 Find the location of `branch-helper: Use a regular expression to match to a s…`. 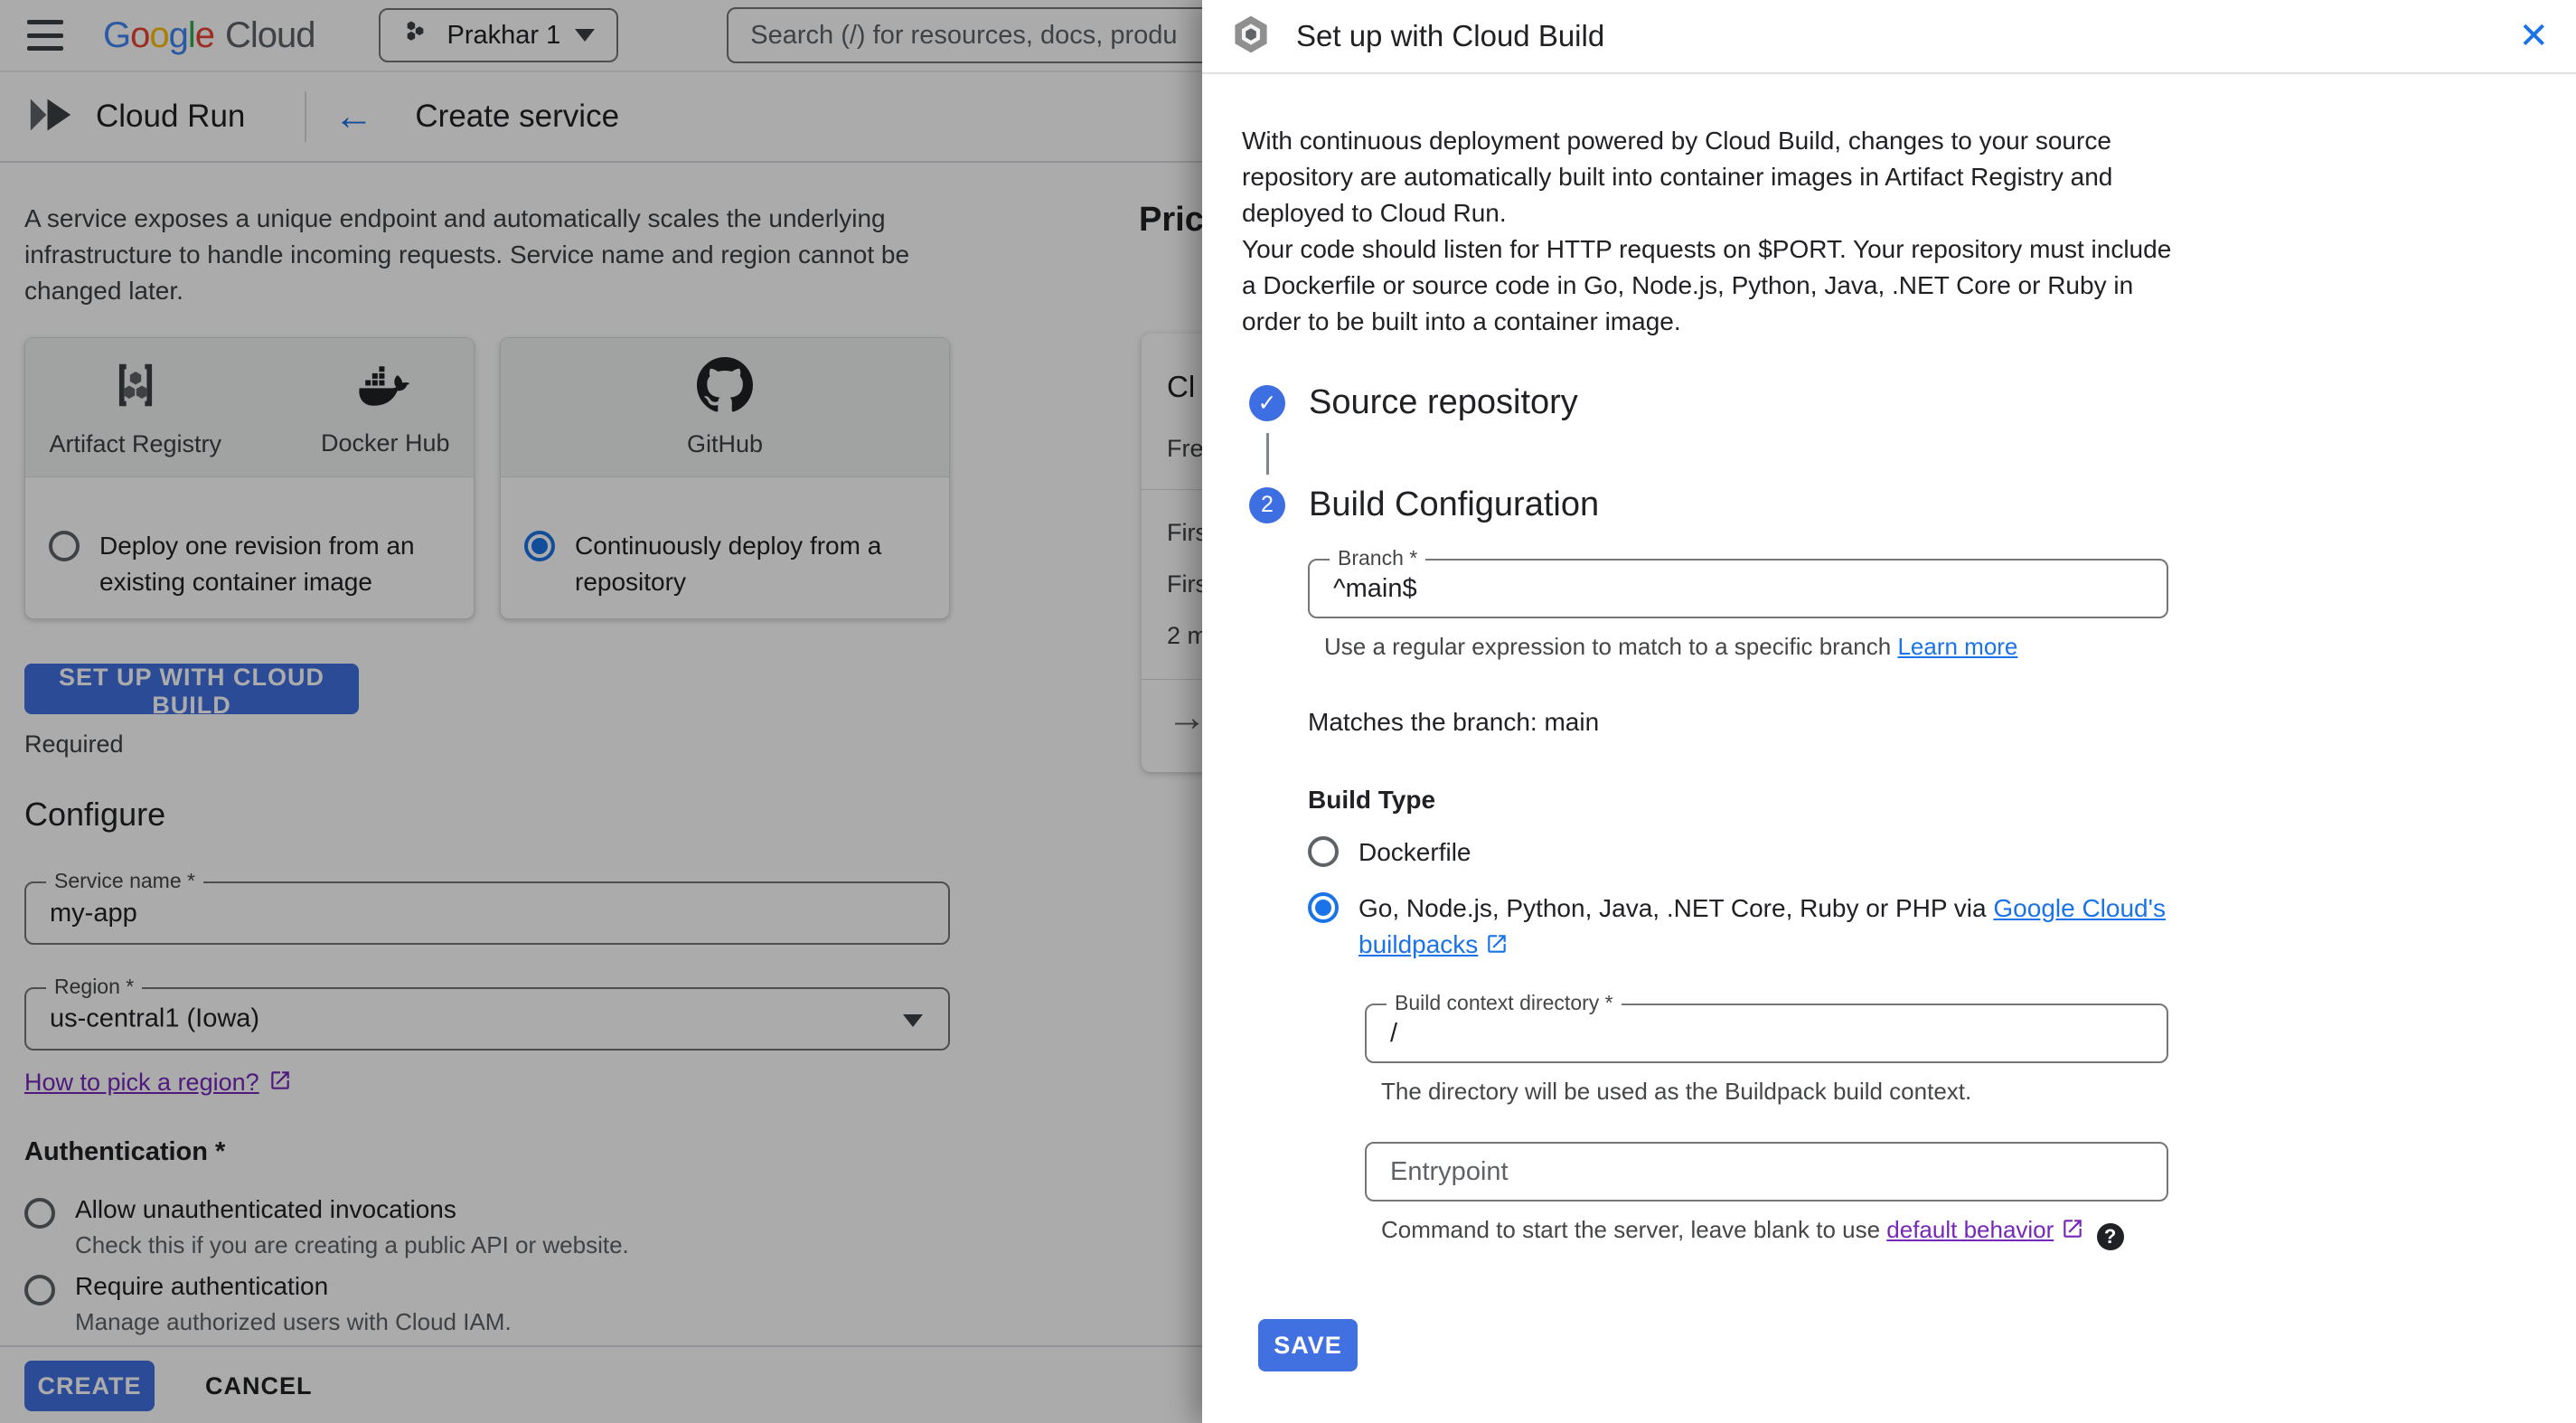

branch-helper: Use a regular expression to match to a s… is located at coordinates (1746, 647).